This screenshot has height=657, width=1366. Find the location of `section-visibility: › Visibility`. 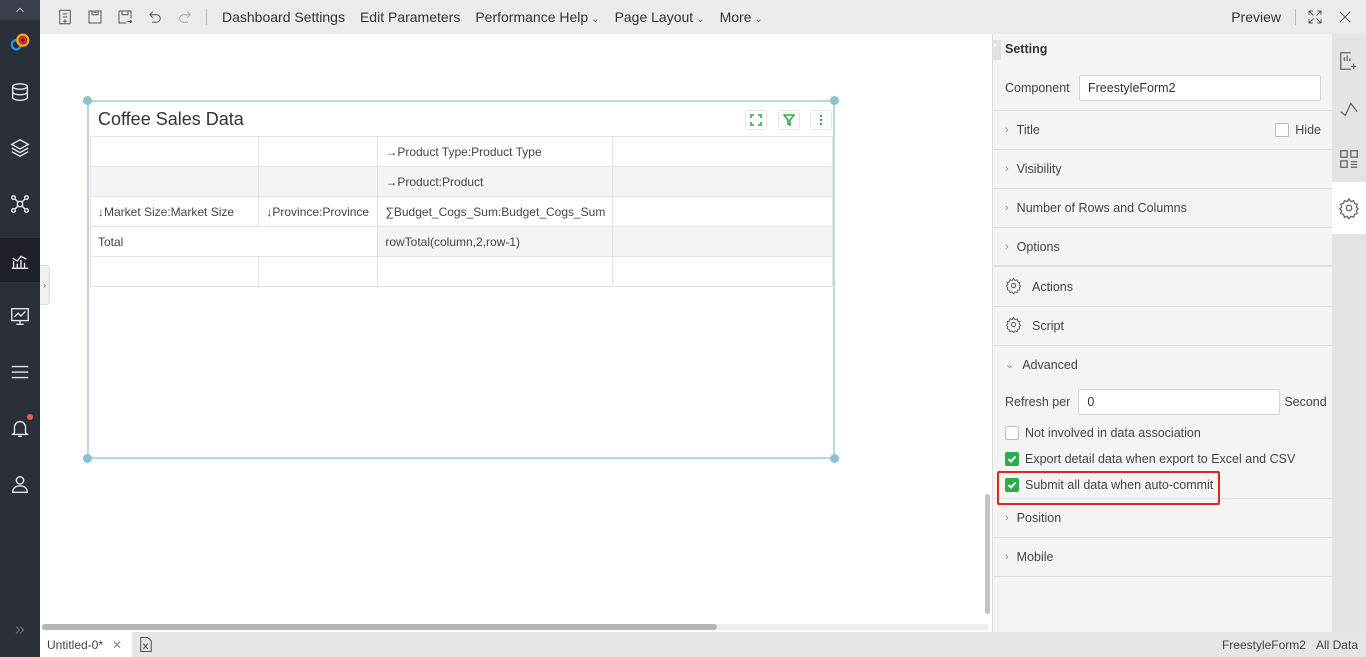

section-visibility: › Visibility is located at coordinates (1163, 169).